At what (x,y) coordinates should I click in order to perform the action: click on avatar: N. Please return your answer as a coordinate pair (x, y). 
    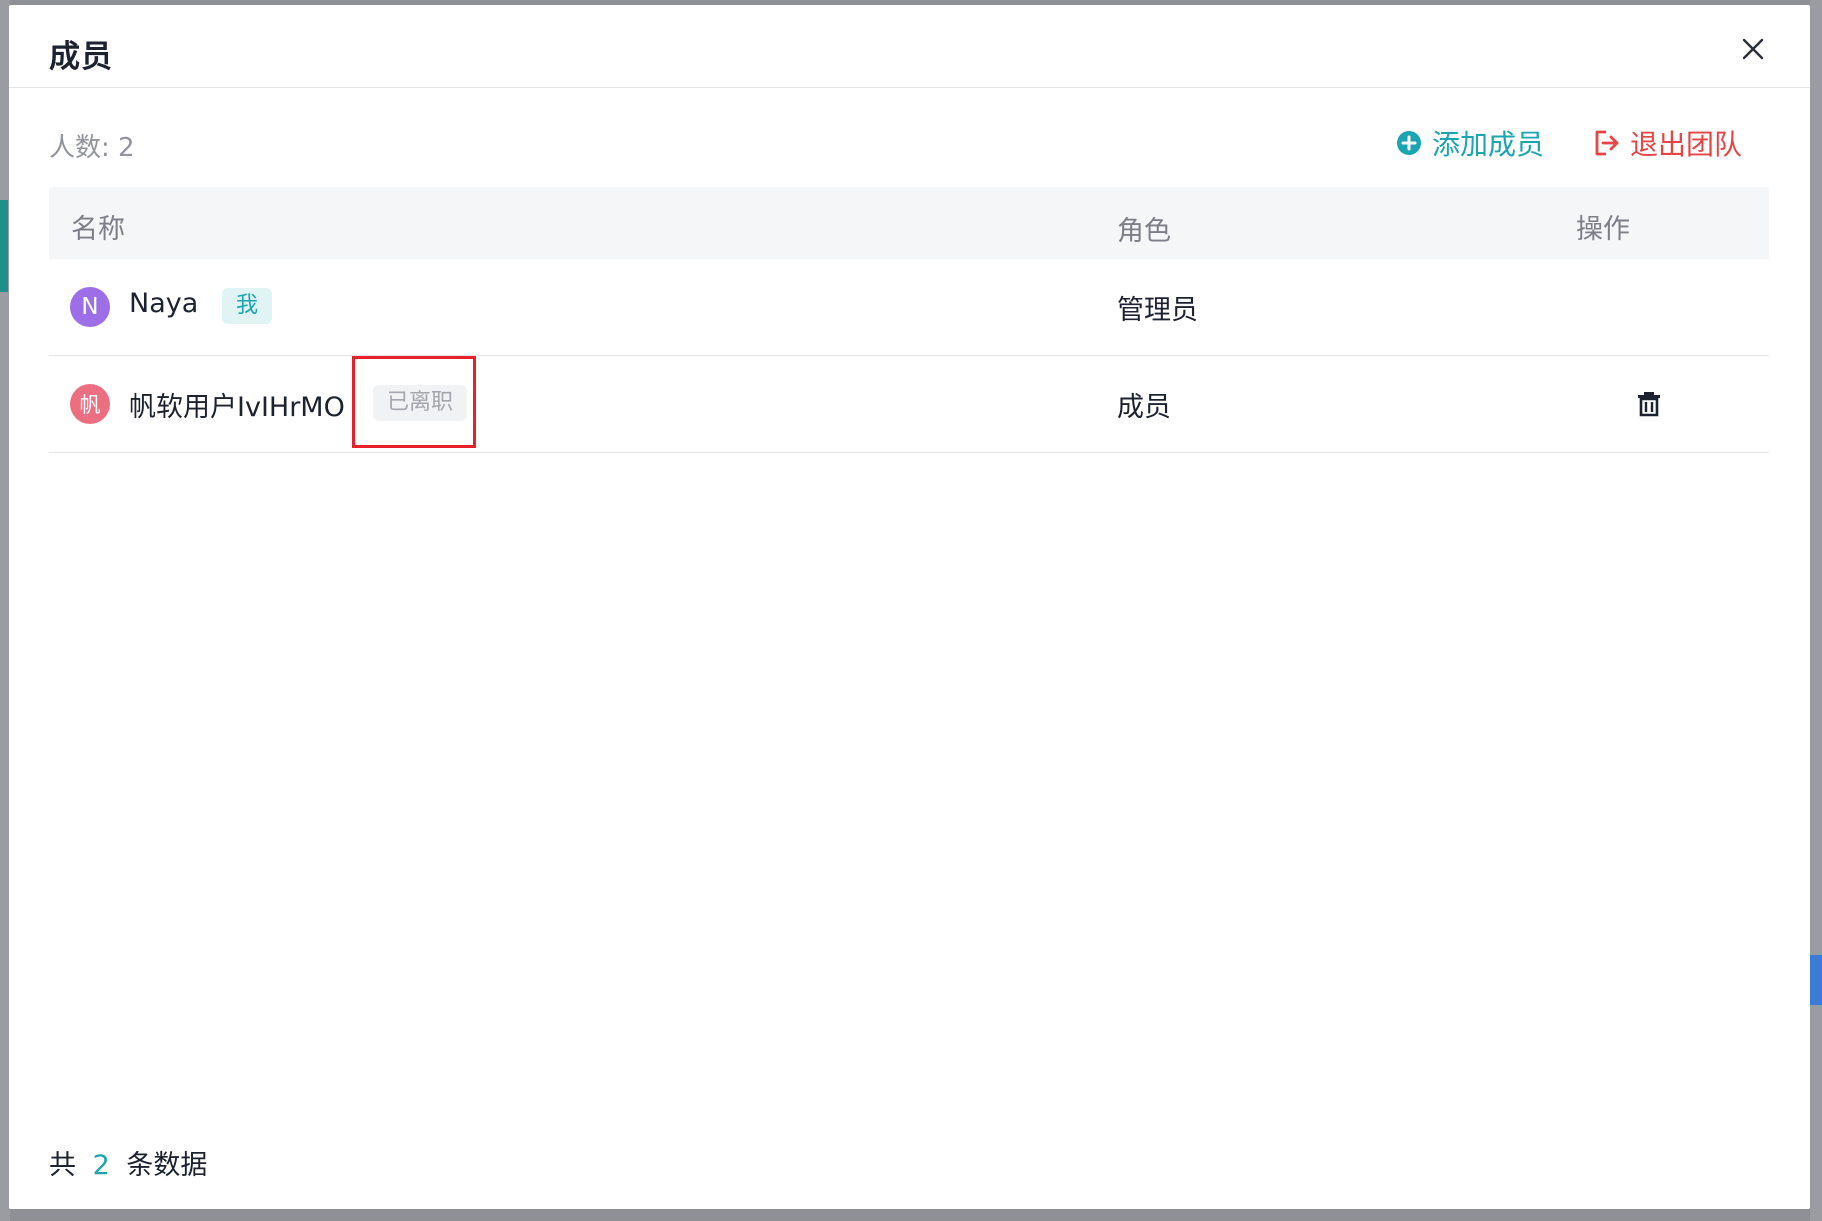
    Looking at the image, I should click on (90, 307).